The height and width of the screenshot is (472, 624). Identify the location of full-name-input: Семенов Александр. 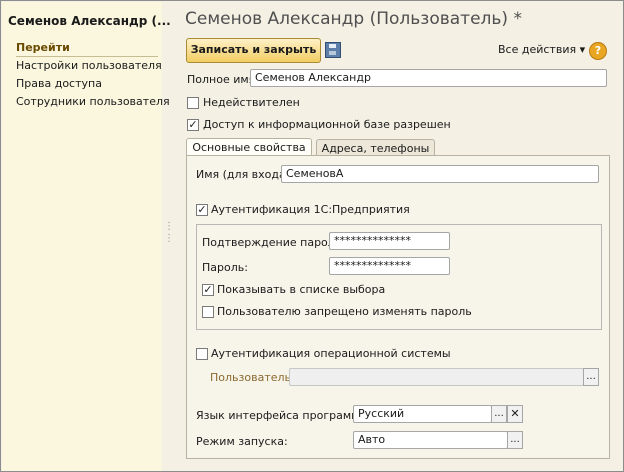
(428, 78).